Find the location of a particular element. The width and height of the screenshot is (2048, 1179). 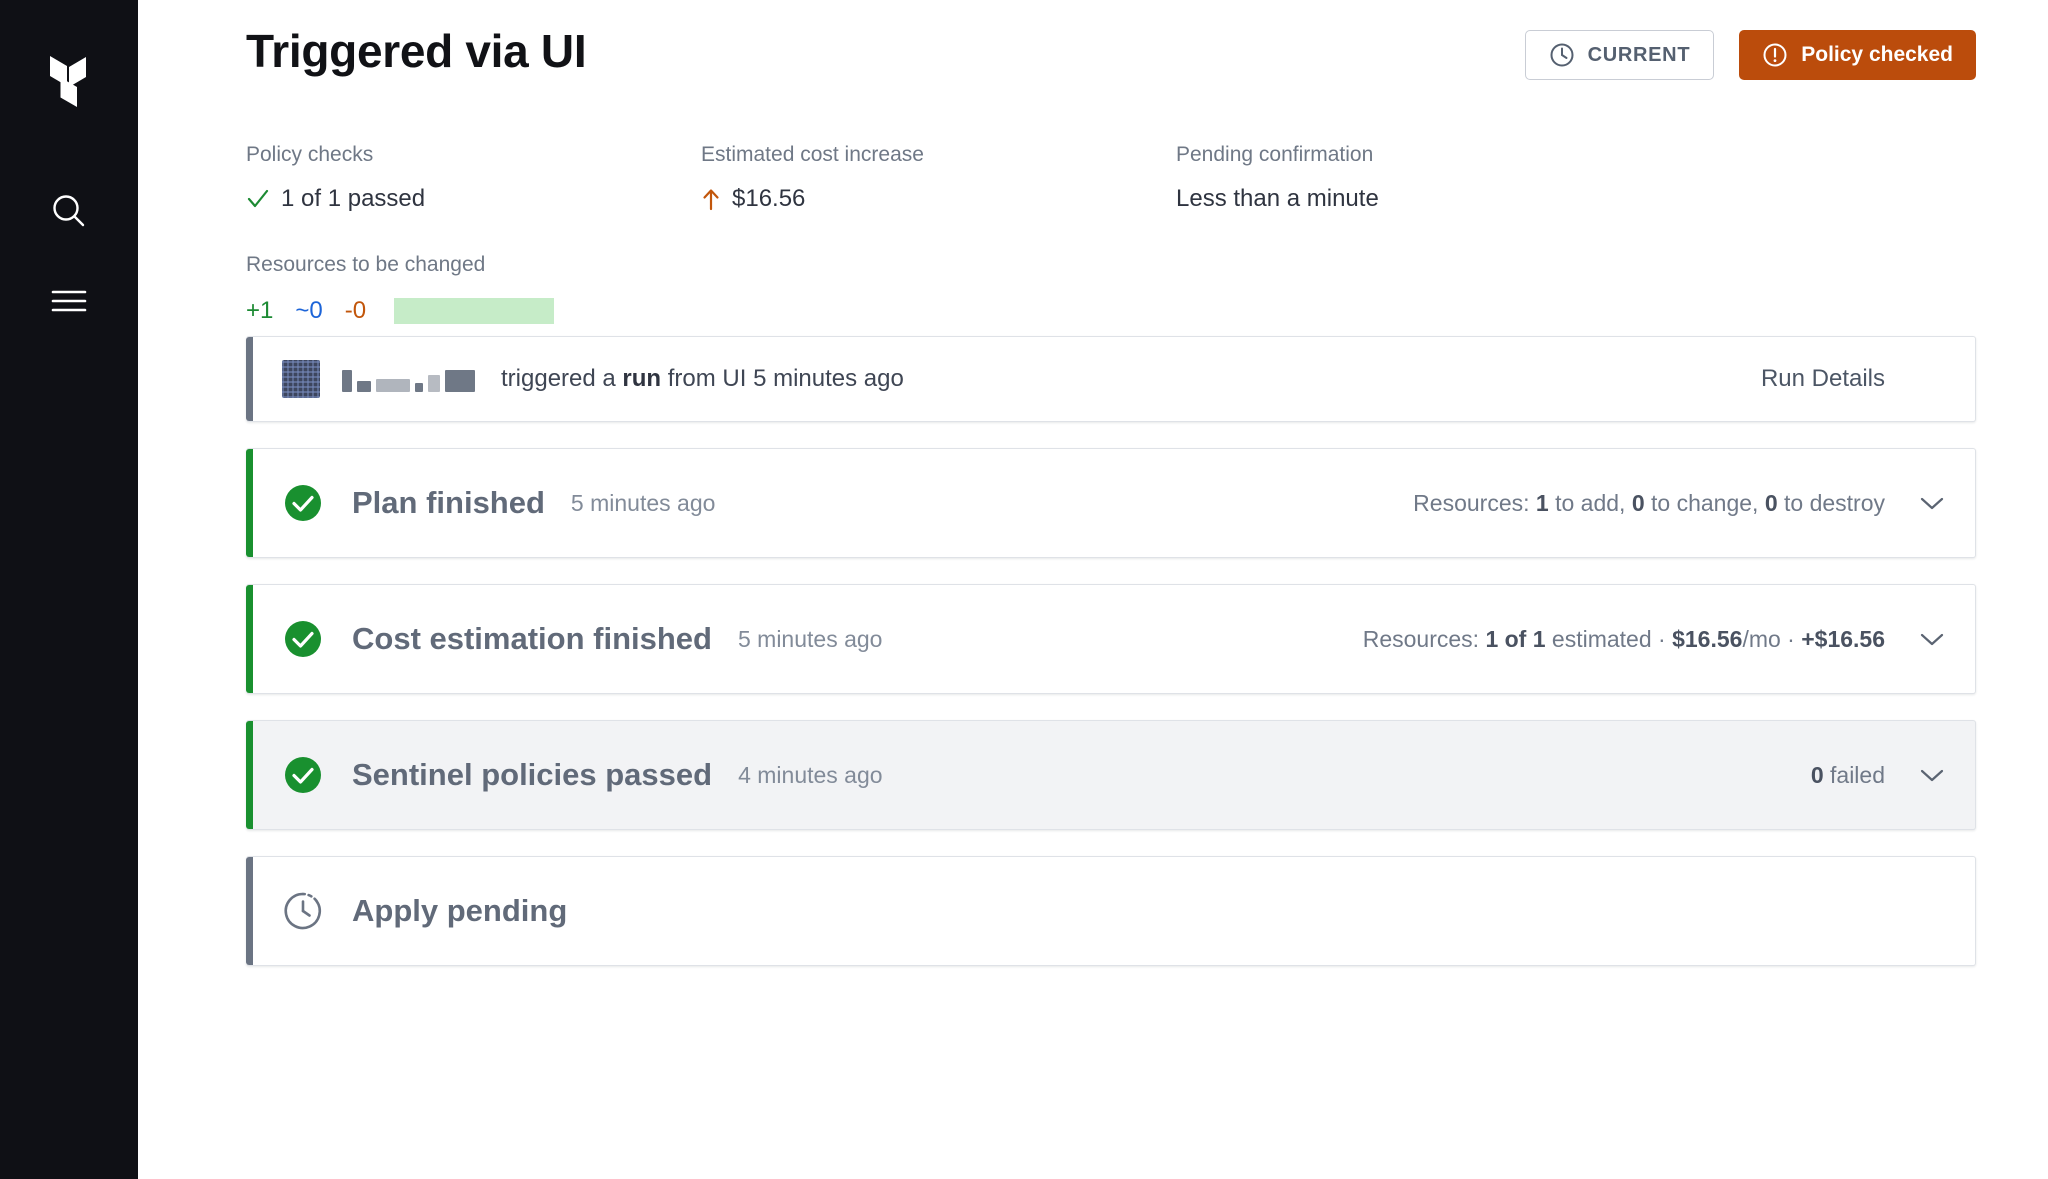

policy-checked-badge: Policy checked is located at coordinates (1857, 55).